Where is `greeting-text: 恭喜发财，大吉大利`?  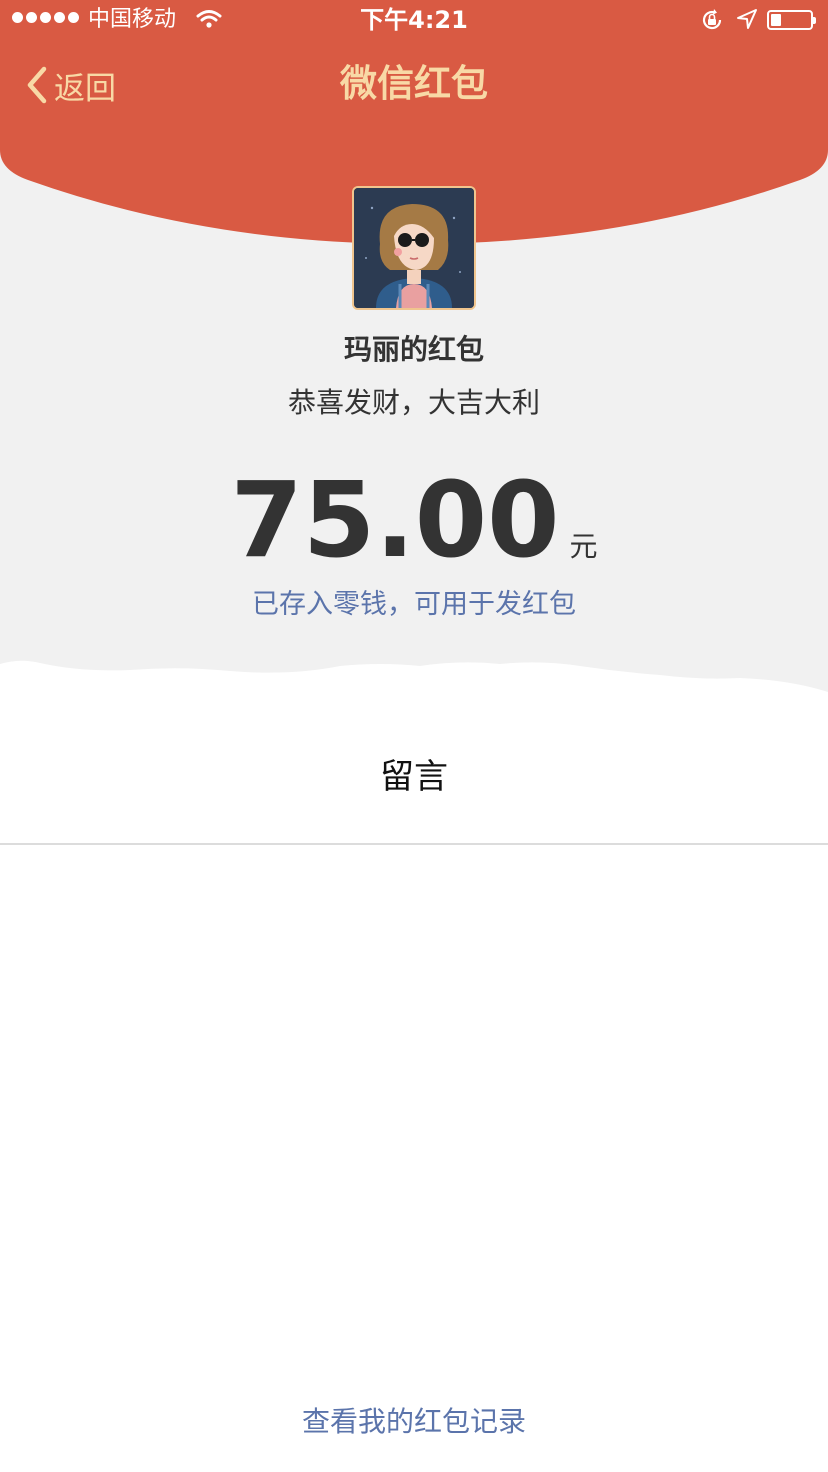 greeting-text: 恭喜发财，大吉大利 is located at coordinates (413, 402).